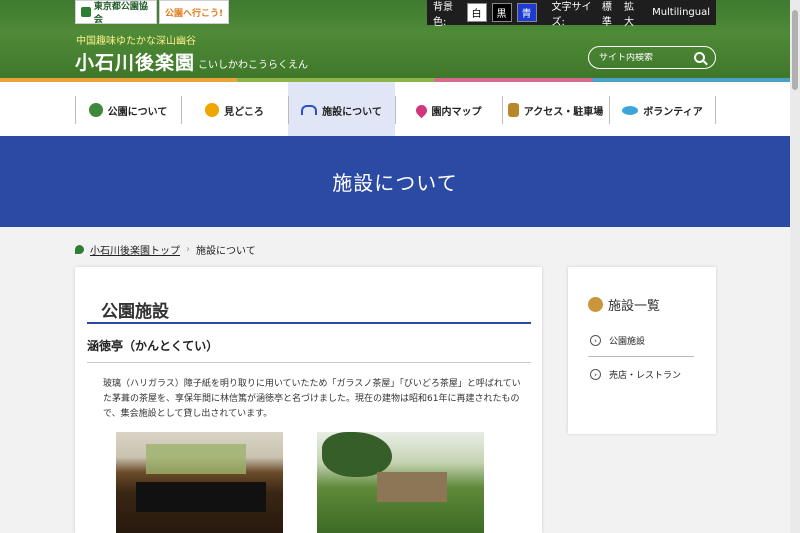 The height and width of the screenshot is (533, 800). What do you see at coordinates (341, 110) in the screenshot?
I see `nav-item-facilities: 施設について` at bounding box center [341, 110].